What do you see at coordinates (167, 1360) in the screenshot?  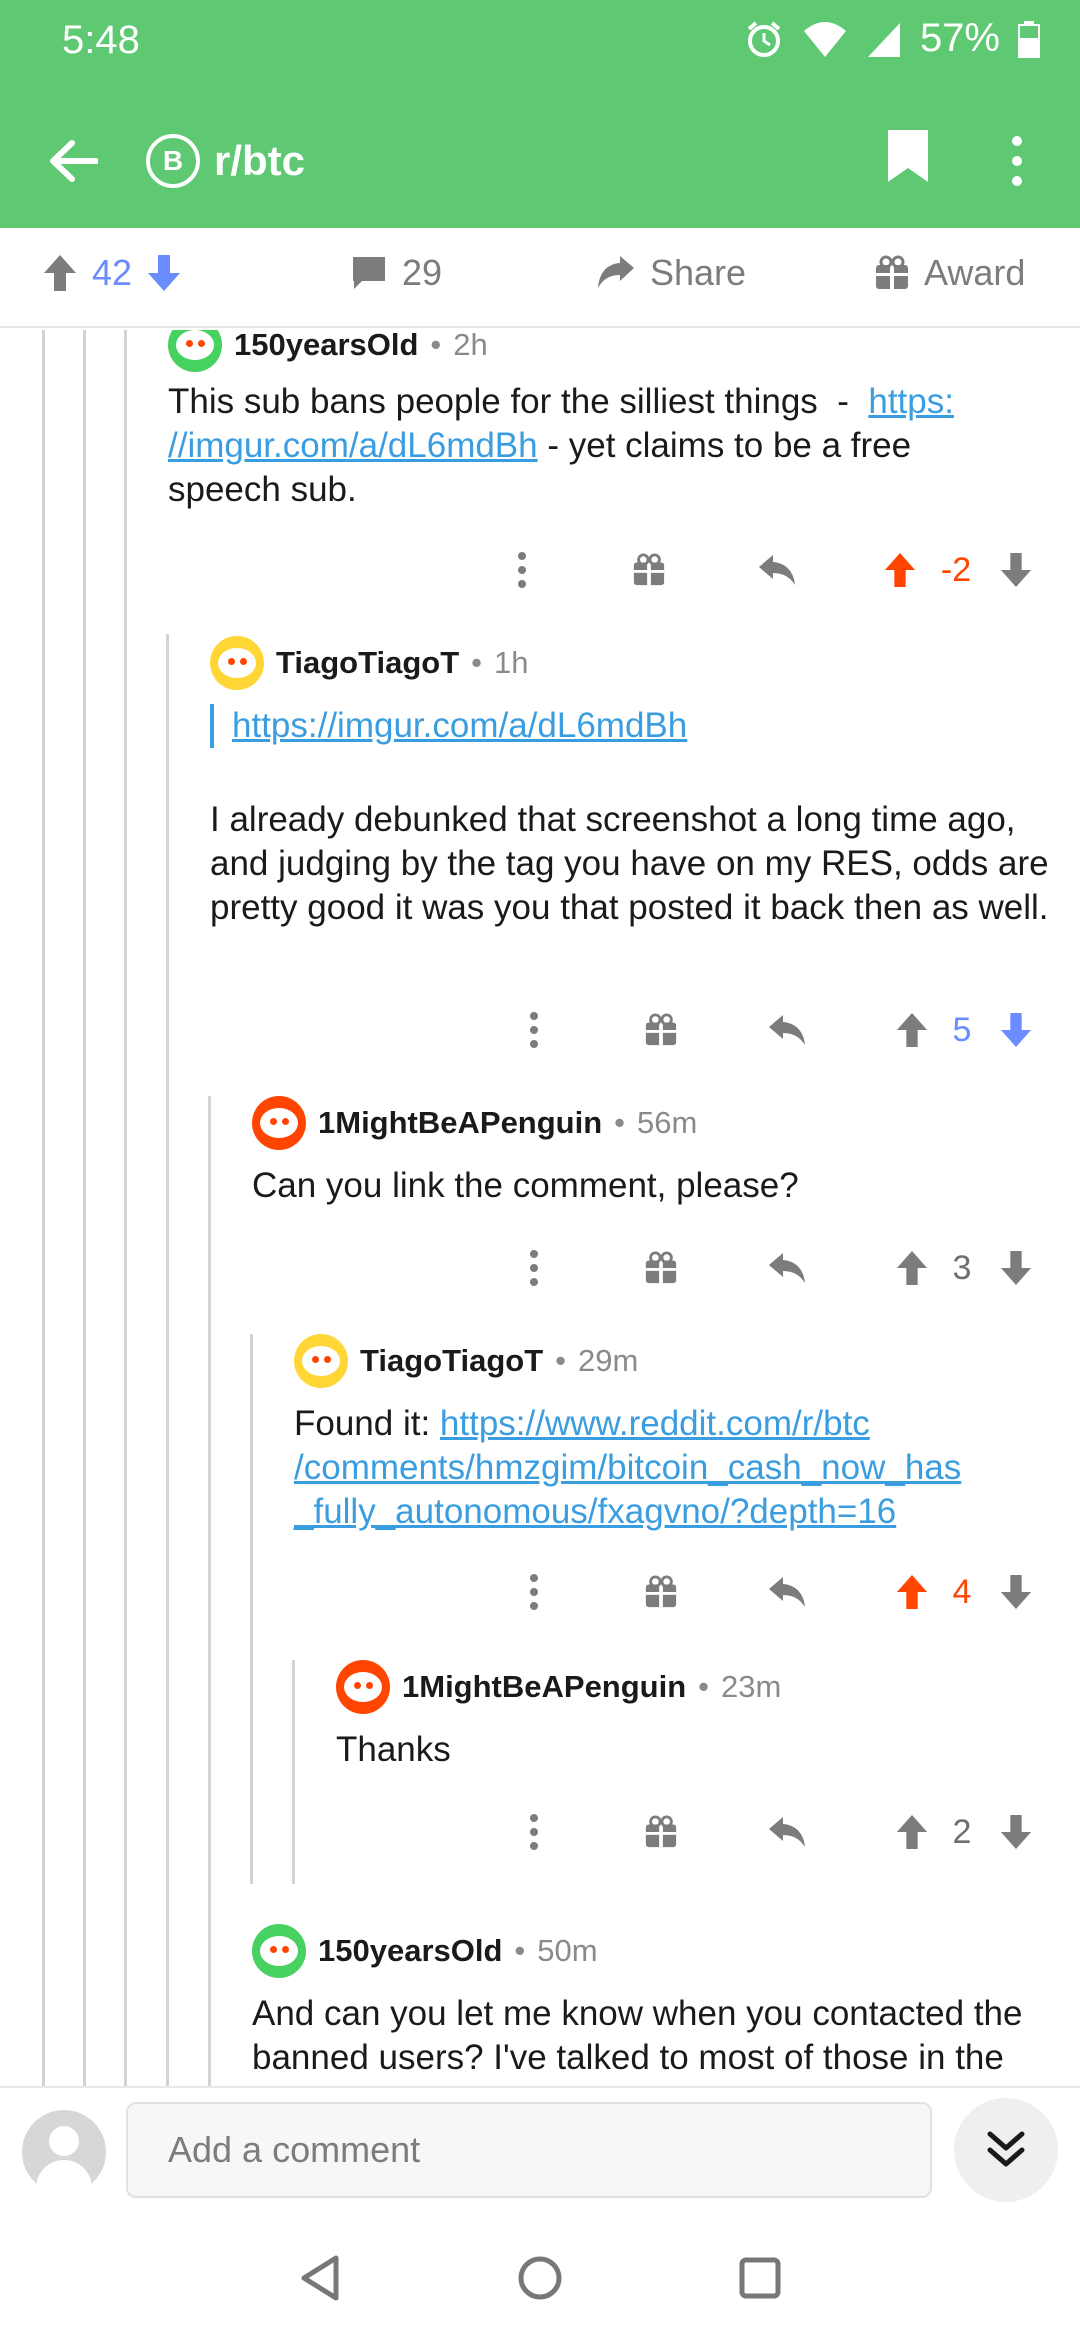 I see `thread-line` at bounding box center [167, 1360].